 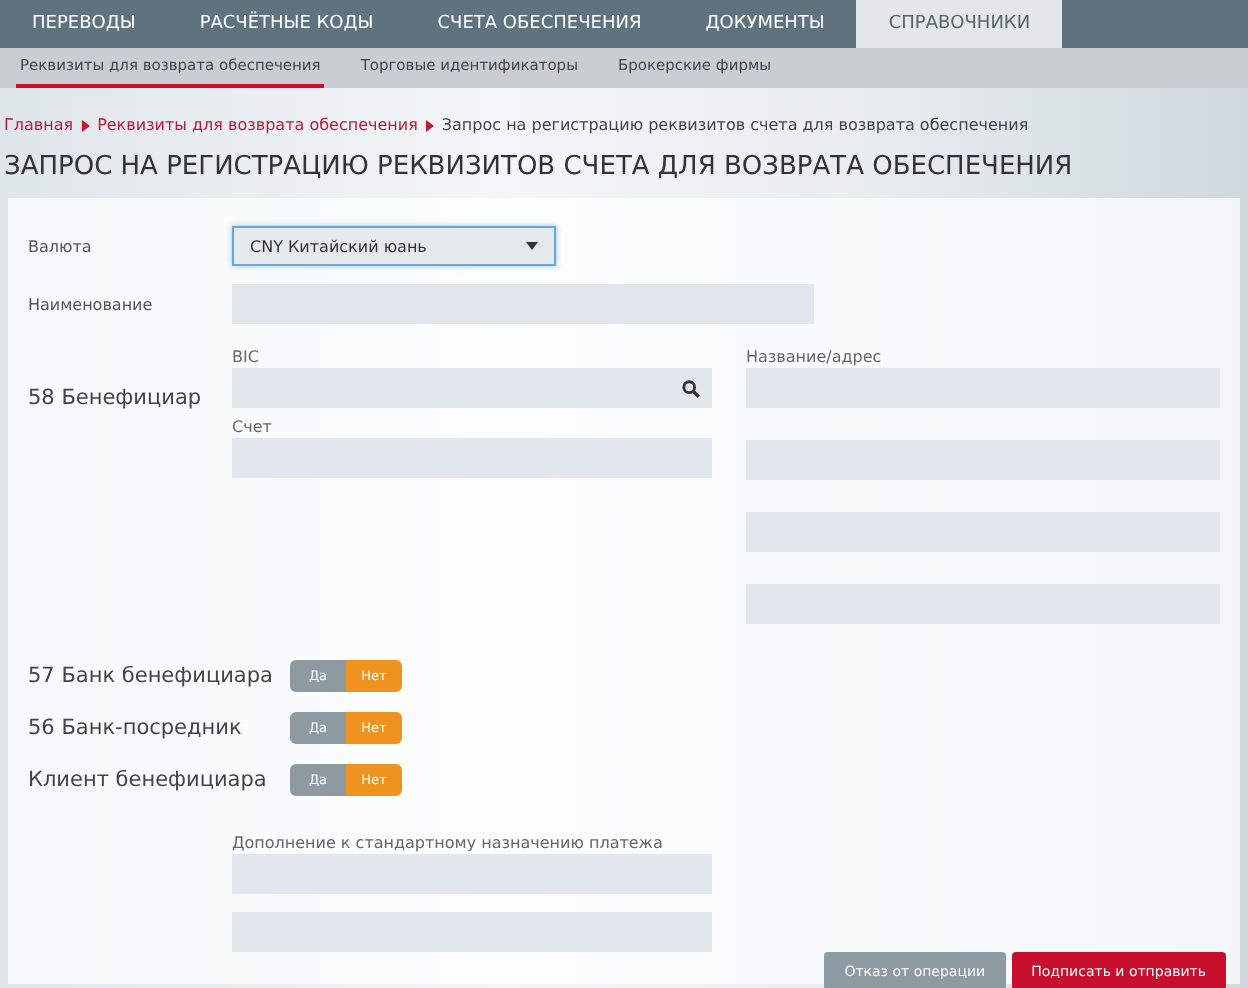 I want to click on field-label: Валюта, so click(x=61, y=246).